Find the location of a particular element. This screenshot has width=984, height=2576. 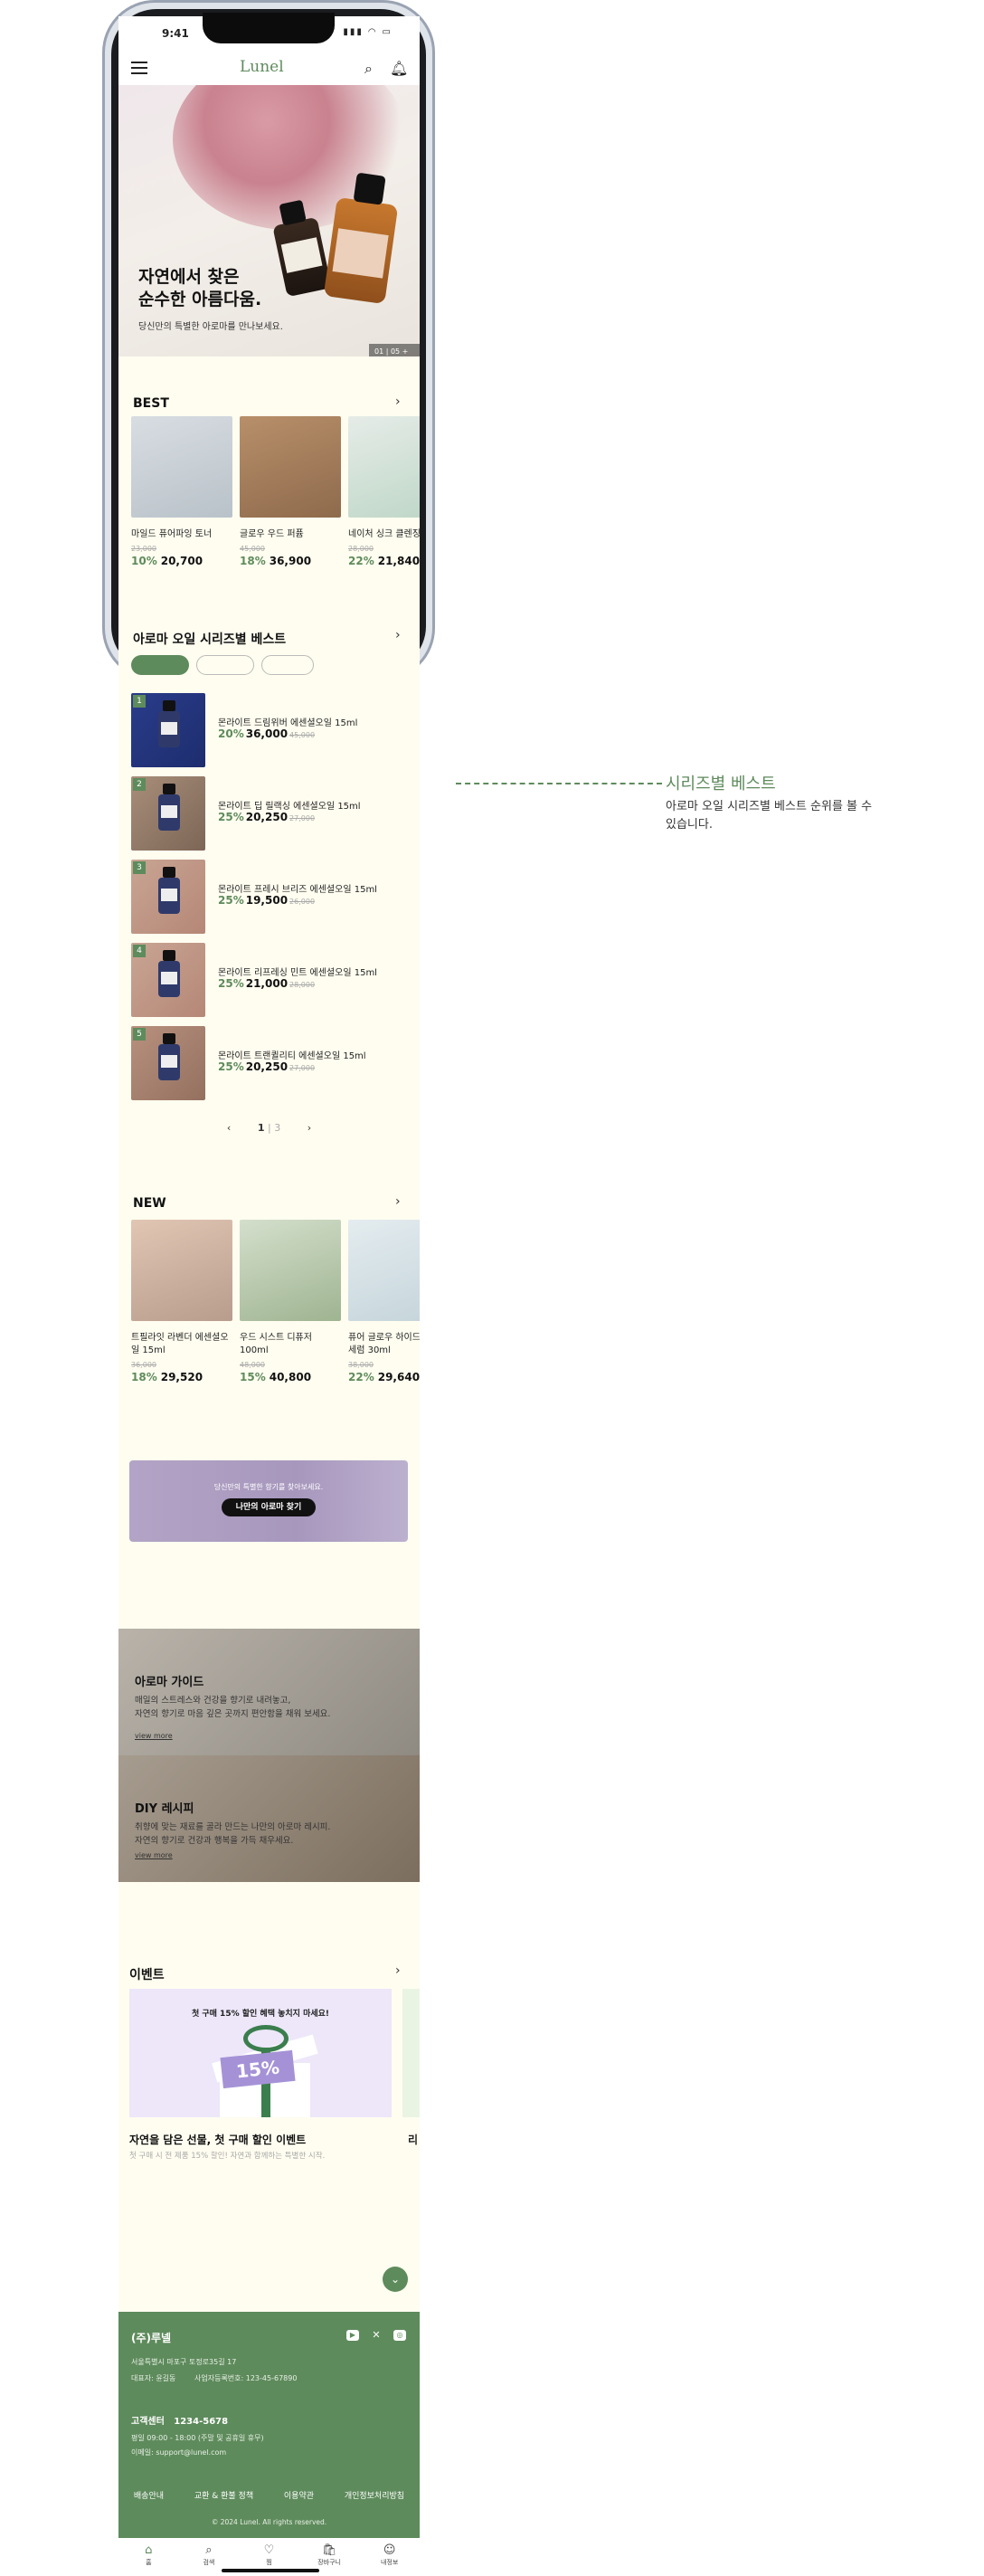

event-card-image: 첫 구매 15% 할인 혜택 놓치지 마세요! 15% is located at coordinates (260, 2053).